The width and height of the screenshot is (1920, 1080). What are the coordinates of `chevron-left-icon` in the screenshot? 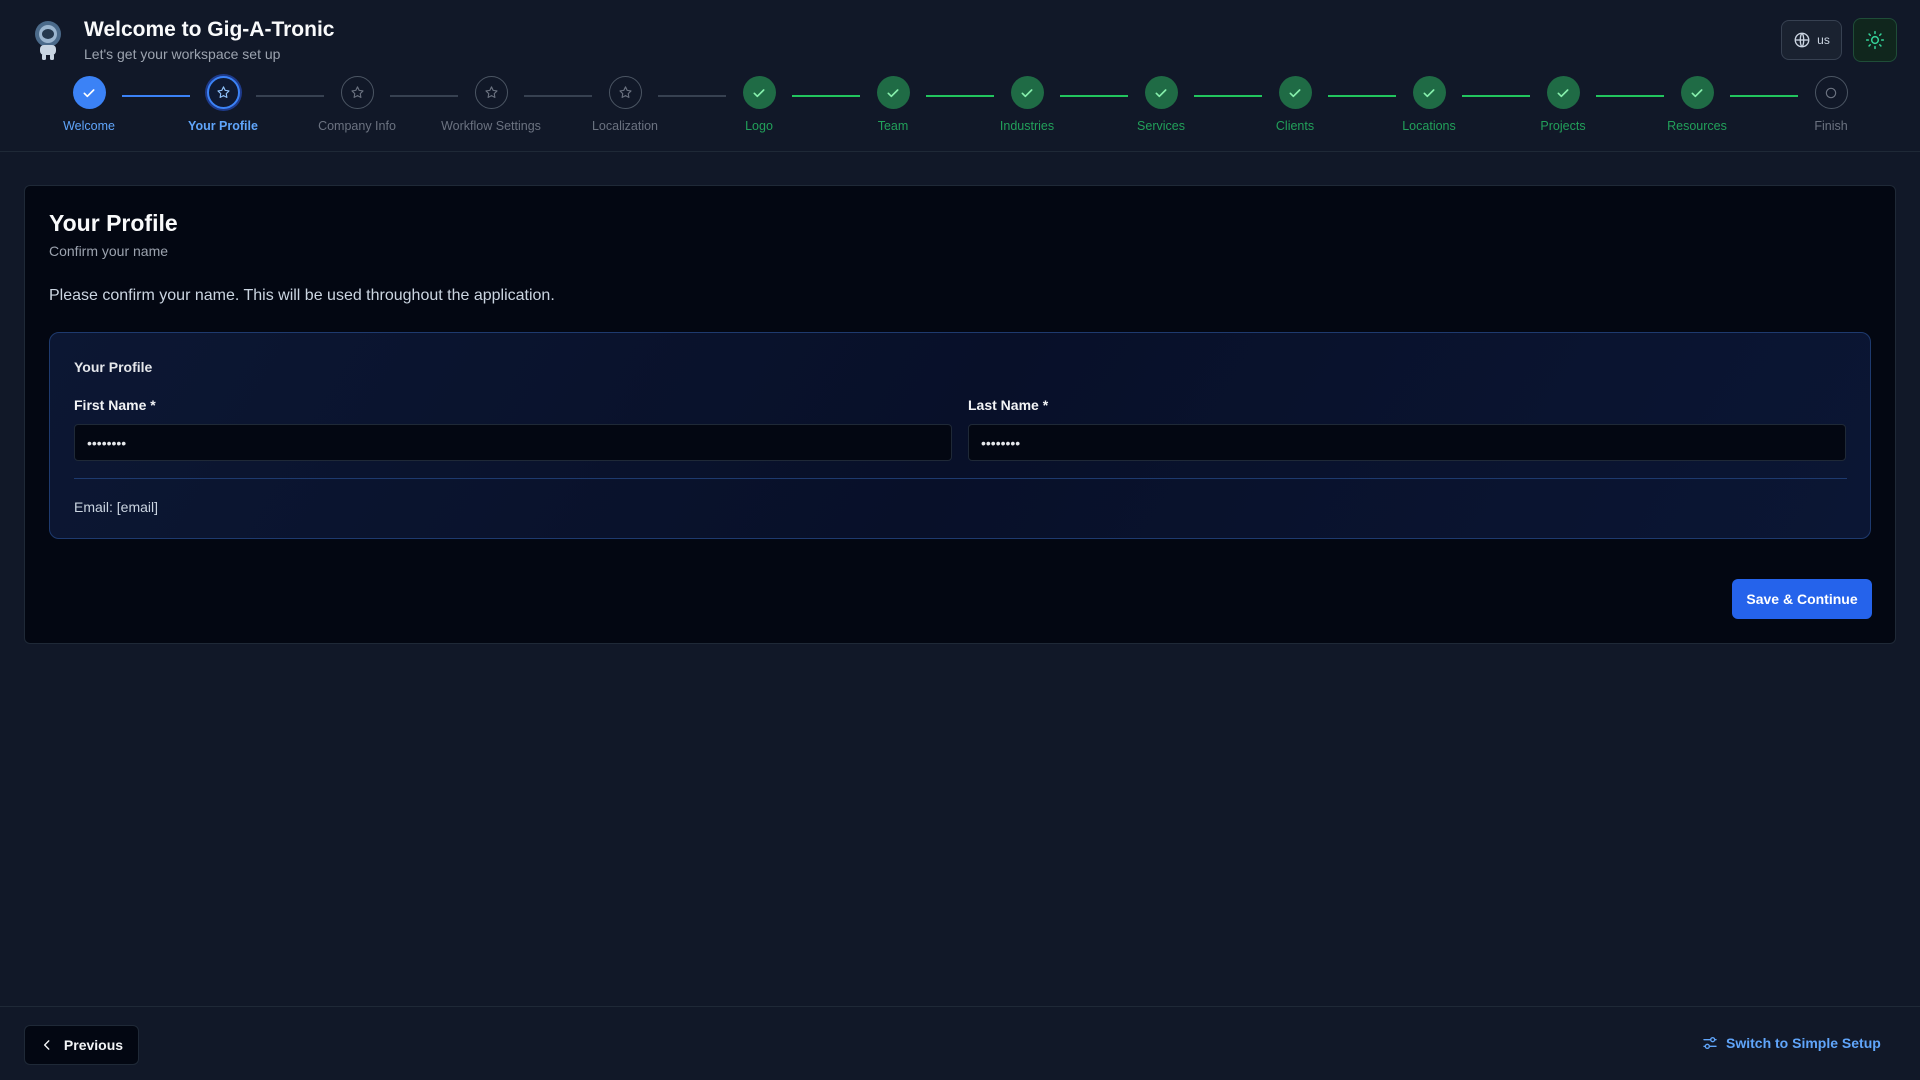 It's located at (46, 1045).